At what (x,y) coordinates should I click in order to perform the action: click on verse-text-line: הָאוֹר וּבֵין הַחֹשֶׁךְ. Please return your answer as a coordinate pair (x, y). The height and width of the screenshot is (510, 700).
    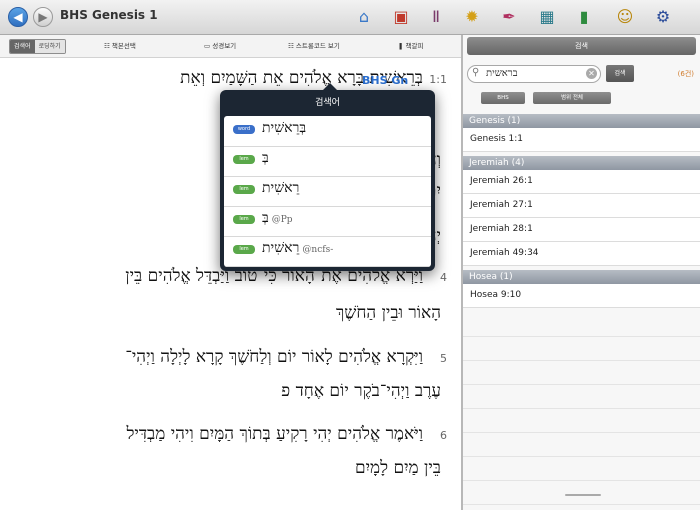
    Looking at the image, I should click on (388, 313).